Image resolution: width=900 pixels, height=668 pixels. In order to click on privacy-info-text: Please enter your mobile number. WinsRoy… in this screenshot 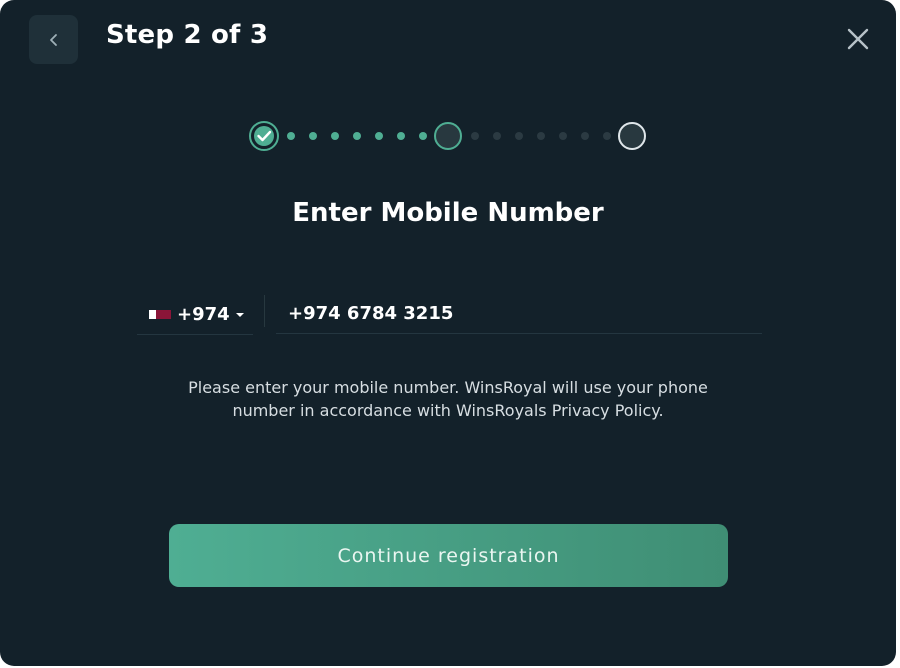, I will do `click(448, 399)`.